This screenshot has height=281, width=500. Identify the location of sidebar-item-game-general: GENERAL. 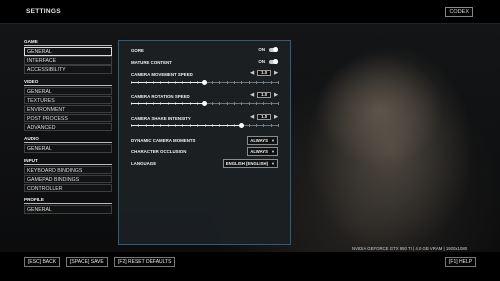
(68, 51).